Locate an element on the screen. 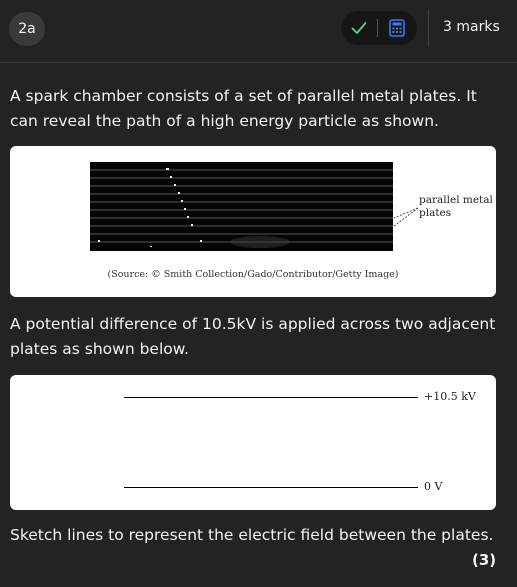 Image resolution: width=517 pixels, height=587 pixels. calculator-button is located at coordinates (397, 28).